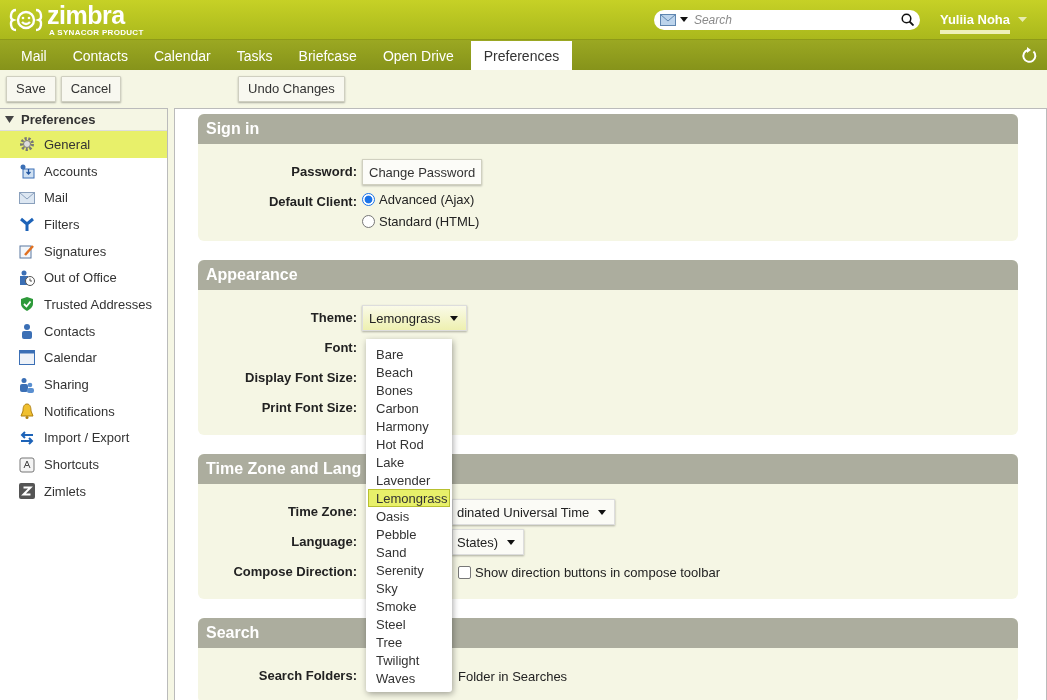 Image resolution: width=1047 pixels, height=700 pixels. I want to click on section-title: Sign in, so click(608, 129).